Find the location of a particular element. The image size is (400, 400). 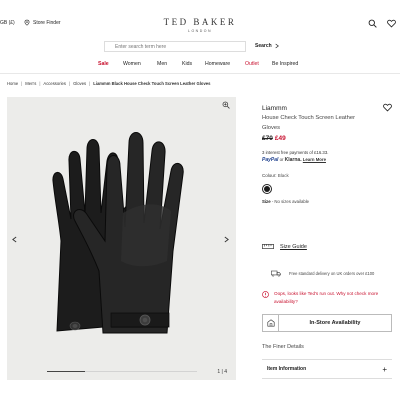

size-label: Size is located at coordinates (266, 201).